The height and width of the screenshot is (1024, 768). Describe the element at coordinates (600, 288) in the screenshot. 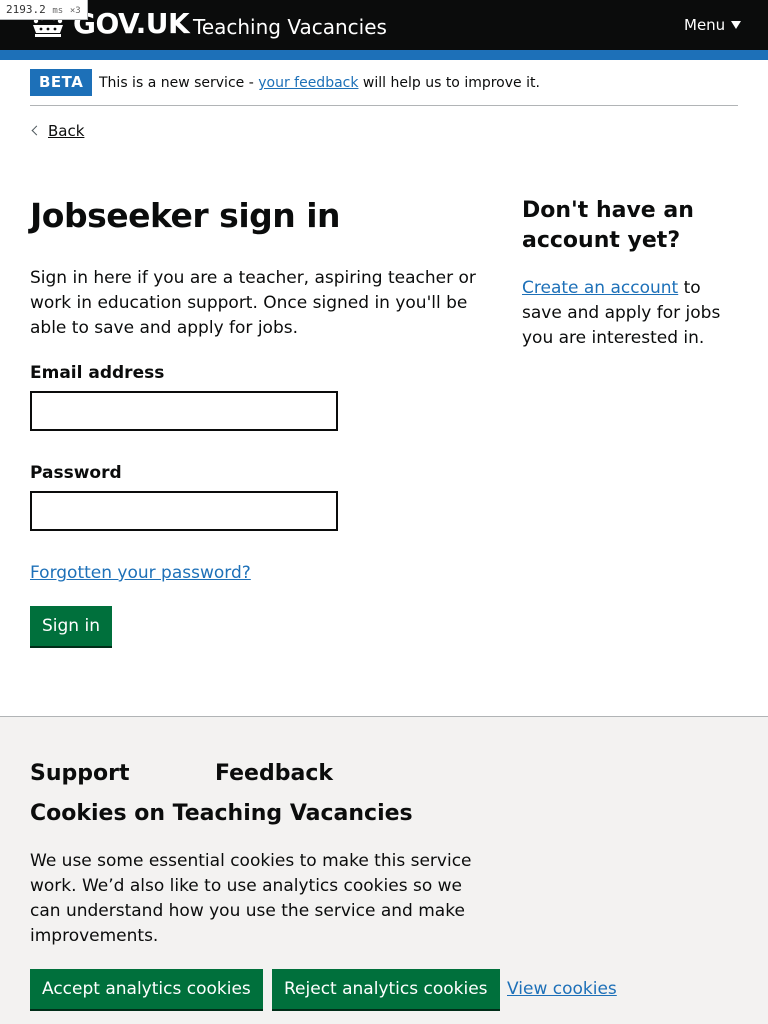

I see `create-account-link: Create an account` at that location.